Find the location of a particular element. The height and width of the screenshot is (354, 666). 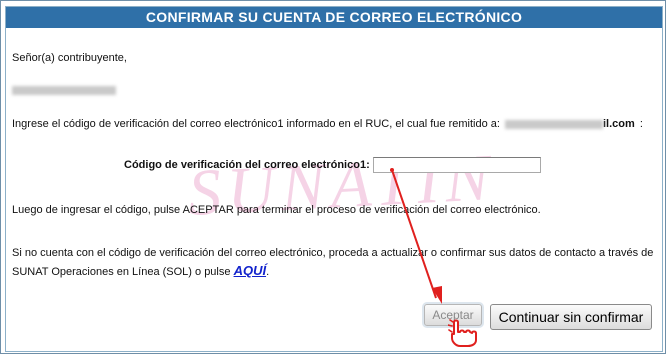

redacted-ruc is located at coordinates (64, 90).